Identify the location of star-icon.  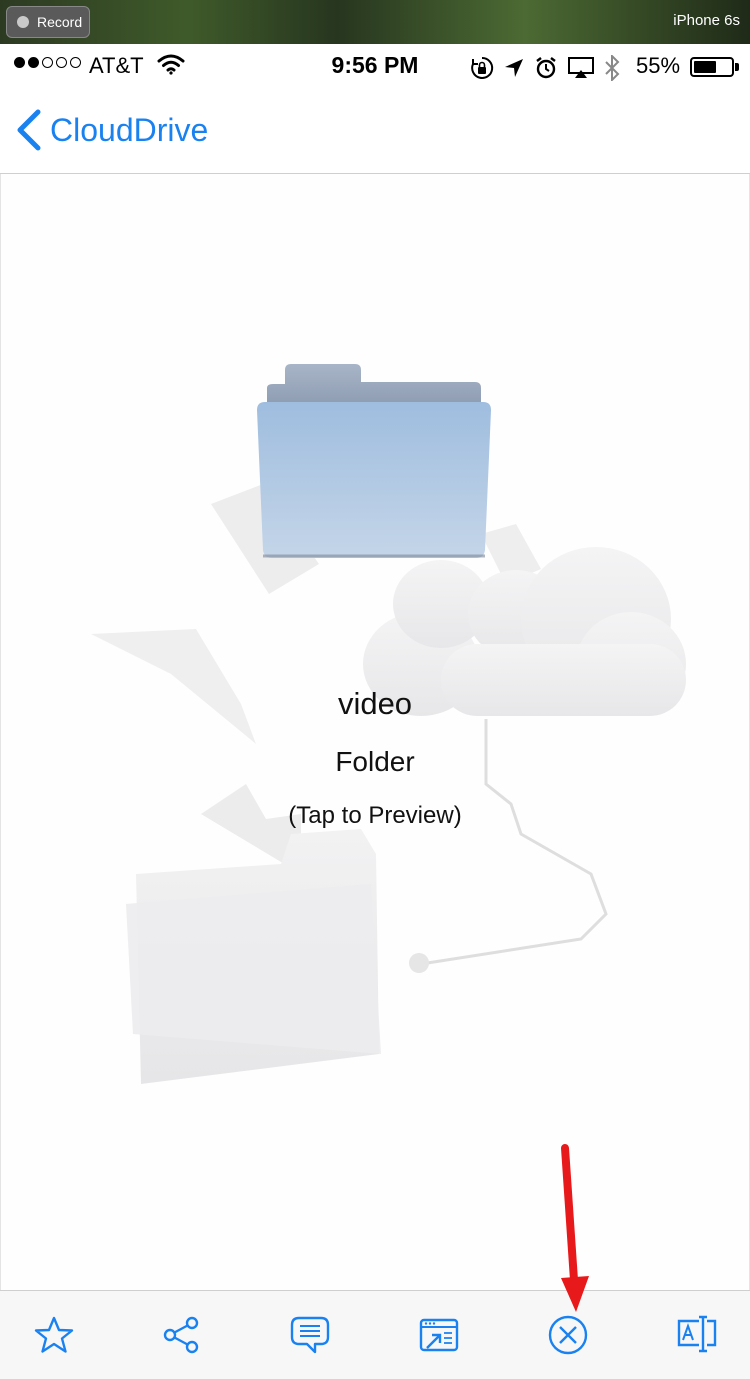
(54, 1334).